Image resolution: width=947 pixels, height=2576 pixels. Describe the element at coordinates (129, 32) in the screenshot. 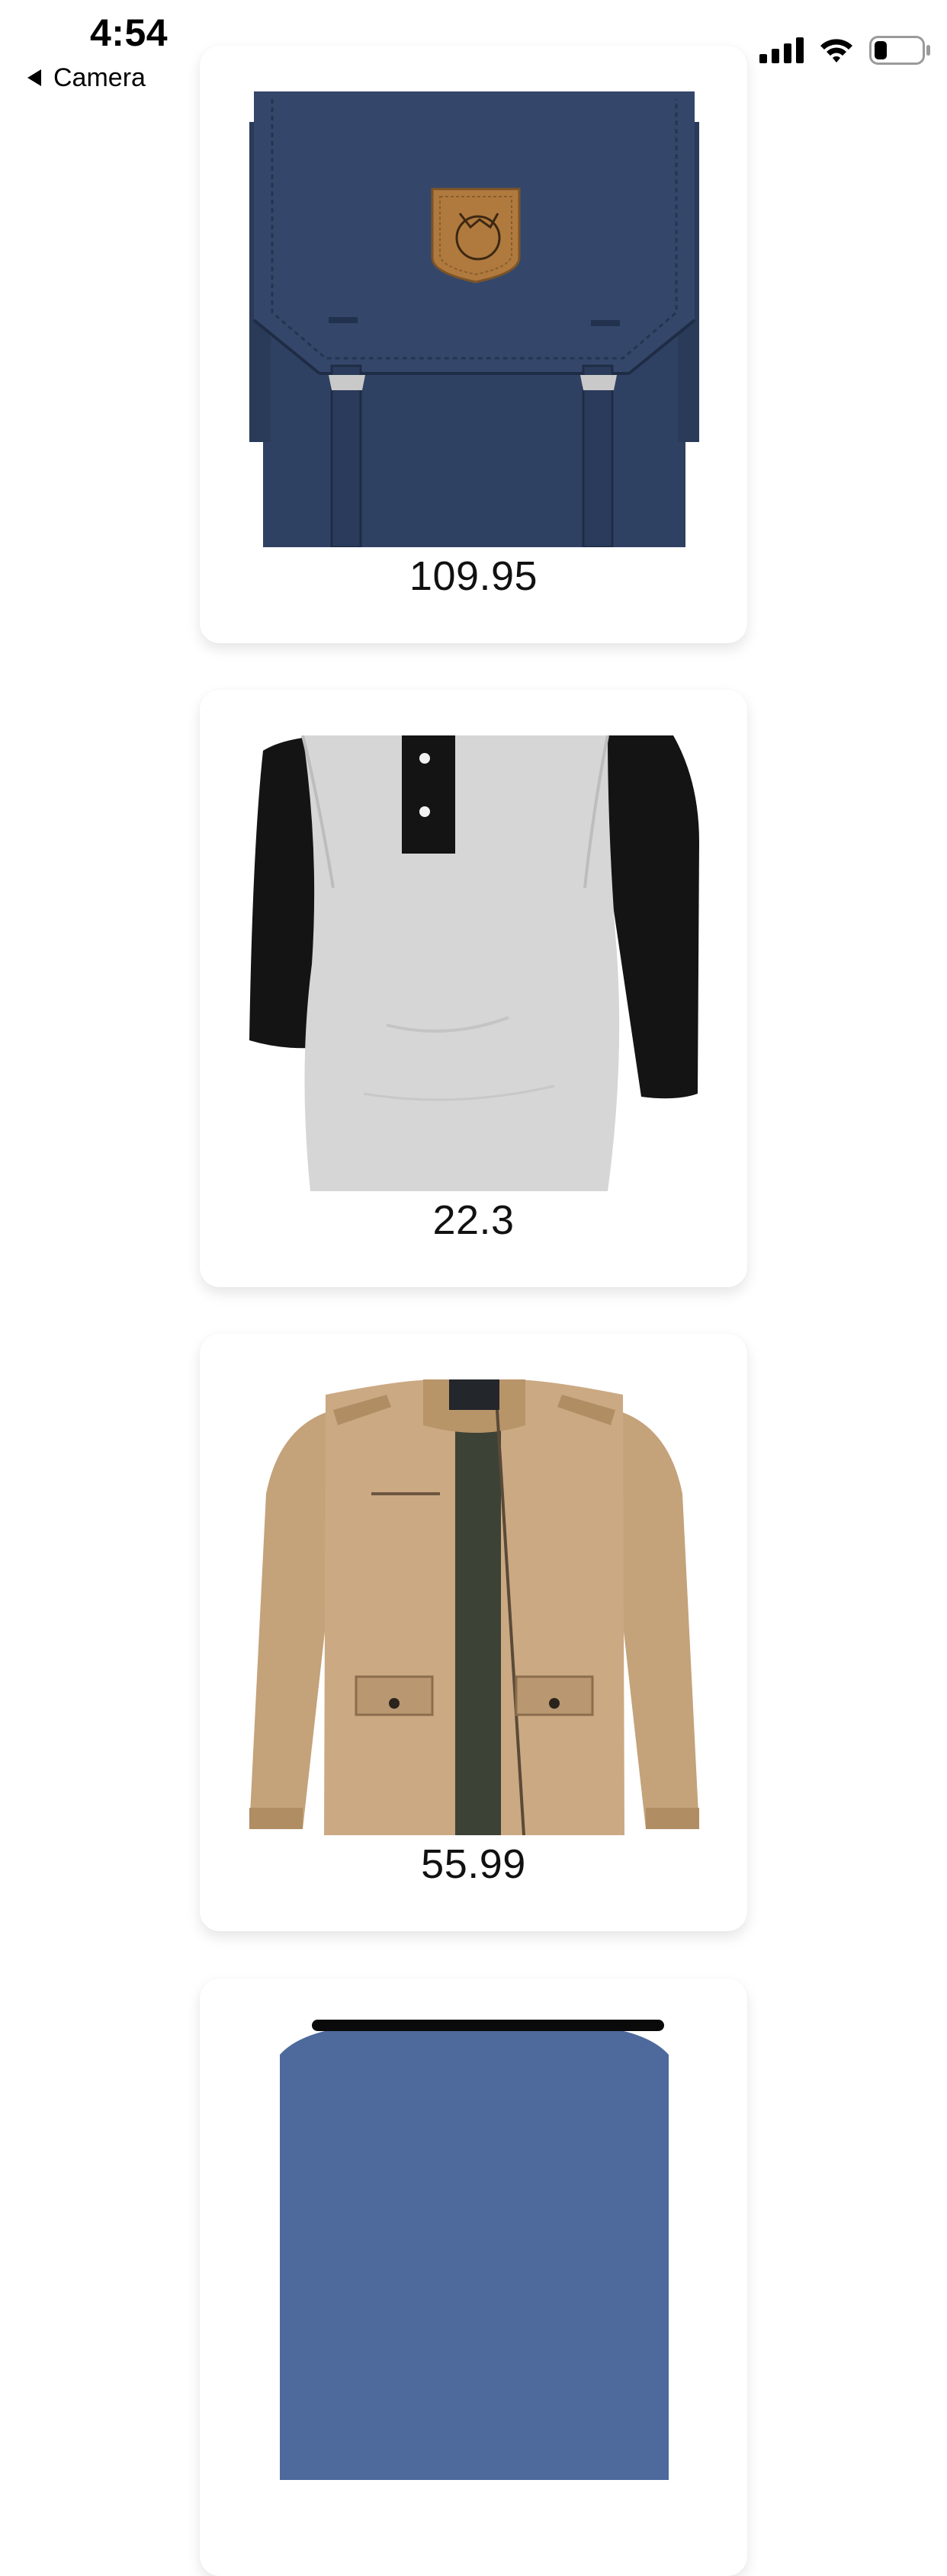

I see `status-time: 4:54` at that location.